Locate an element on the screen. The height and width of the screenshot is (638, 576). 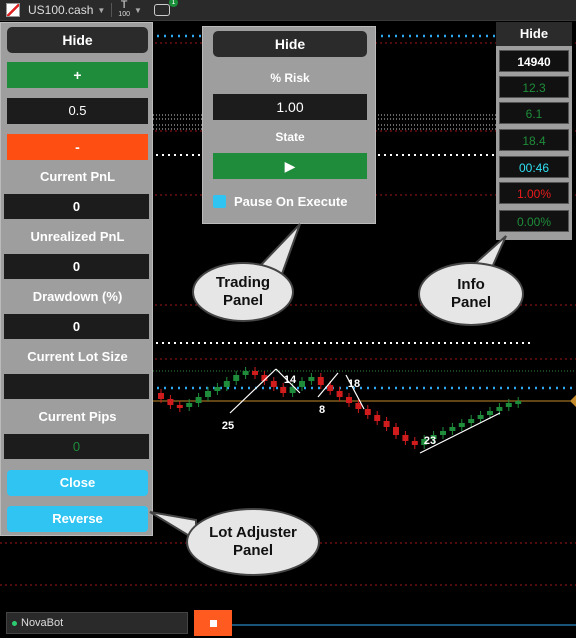
bot-tab: NovaBot is located at coordinates (97, 623).